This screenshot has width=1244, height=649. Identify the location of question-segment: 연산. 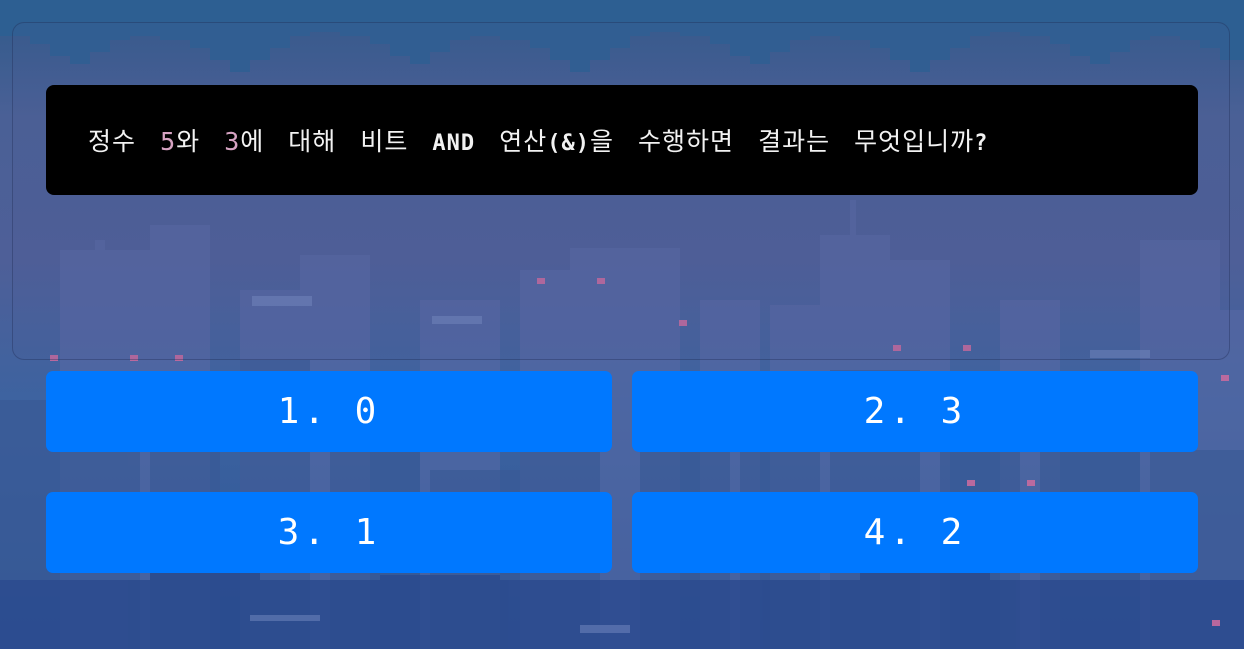
(511, 141).